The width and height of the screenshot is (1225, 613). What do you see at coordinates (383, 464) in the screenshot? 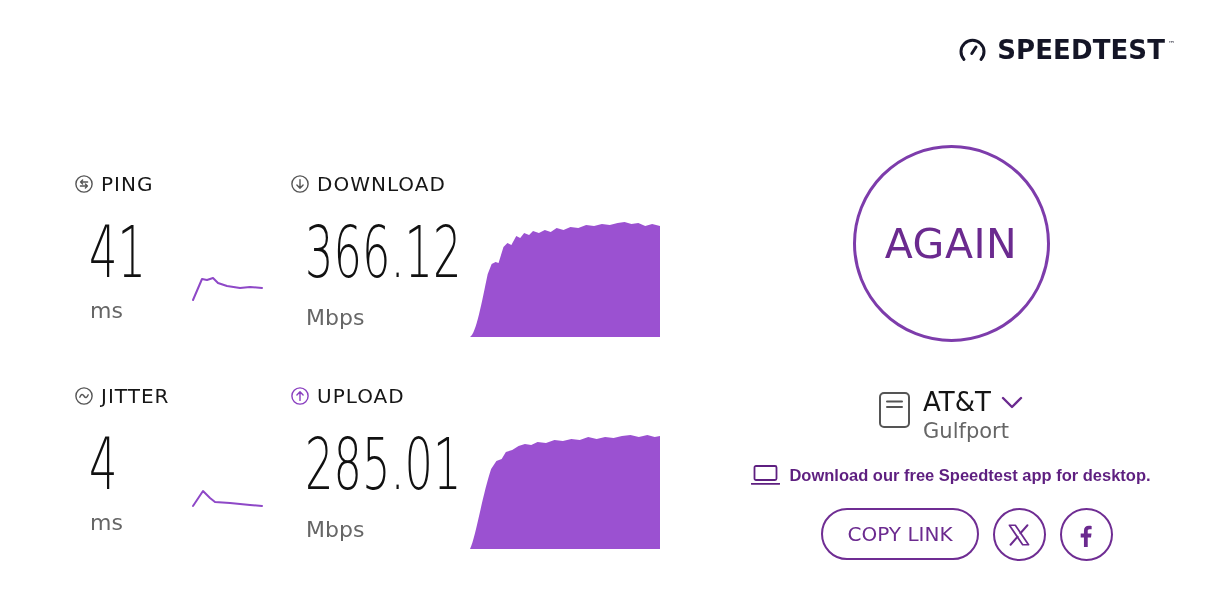
I see `metric-value: 285.01` at bounding box center [383, 464].